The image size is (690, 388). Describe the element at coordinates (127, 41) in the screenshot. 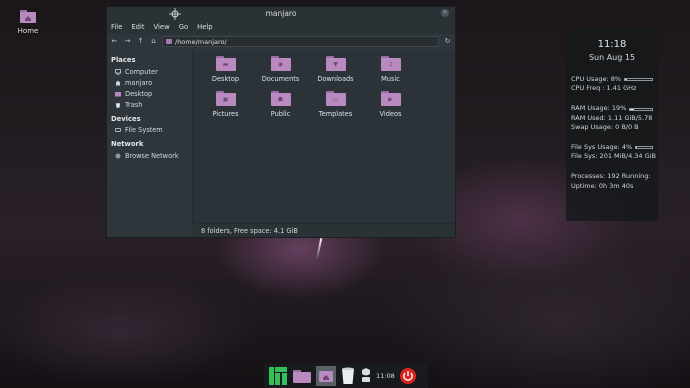

I see `forward-arrow-icon: →` at that location.